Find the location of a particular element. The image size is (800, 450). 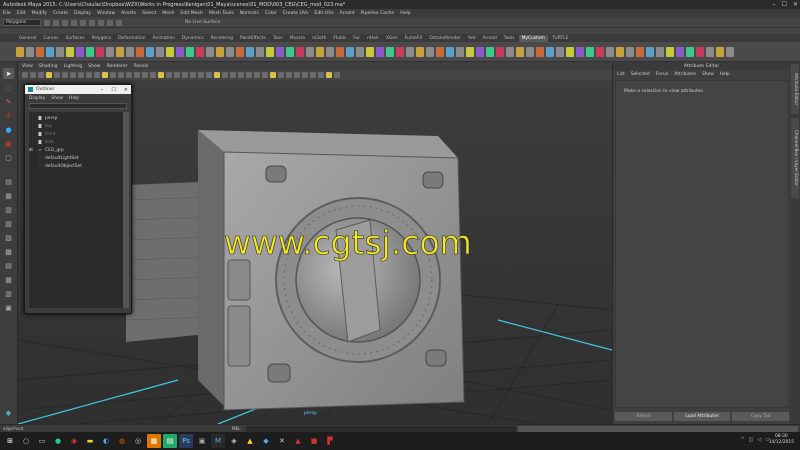

layout-script-icon: ▣ is located at coordinates (8, 307).